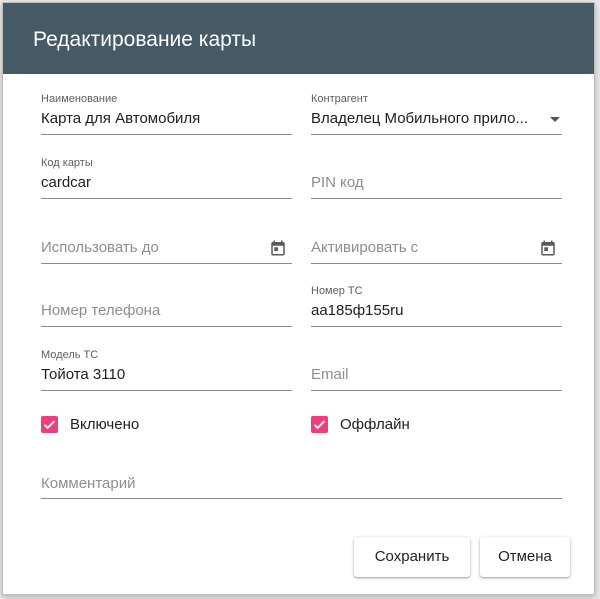 This screenshot has width=600, height=599. I want to click on vehicle-number-field: Номер ТС аа185ф155ru, so click(436, 305).